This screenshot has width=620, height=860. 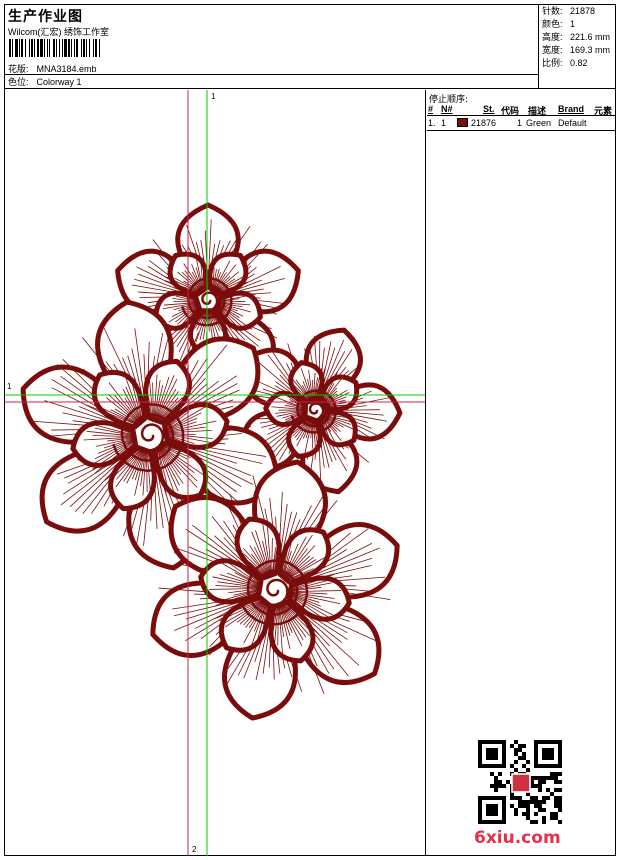 I want to click on stat-width: 宽度: 169.3 mm, so click(x=577, y=50).